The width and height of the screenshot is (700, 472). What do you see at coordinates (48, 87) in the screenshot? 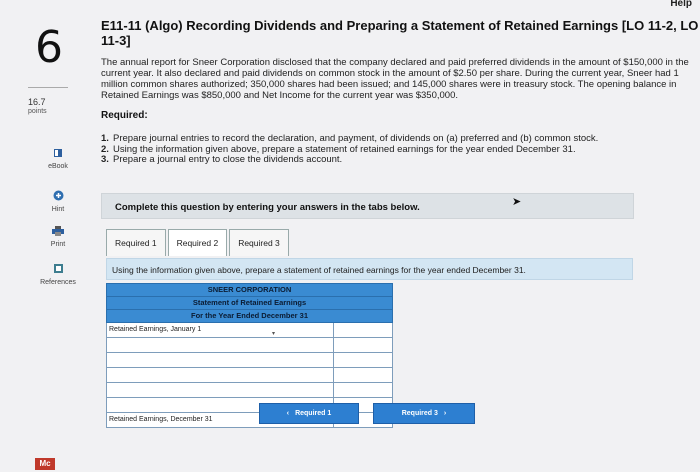
I see `divider` at bounding box center [48, 87].